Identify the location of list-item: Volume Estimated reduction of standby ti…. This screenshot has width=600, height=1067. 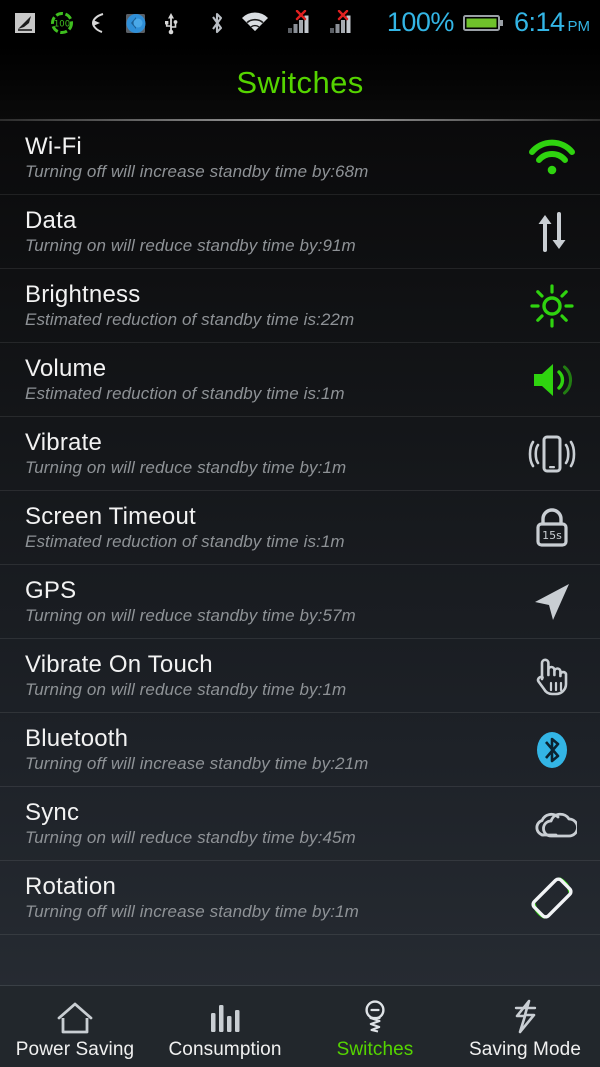
(300, 380).